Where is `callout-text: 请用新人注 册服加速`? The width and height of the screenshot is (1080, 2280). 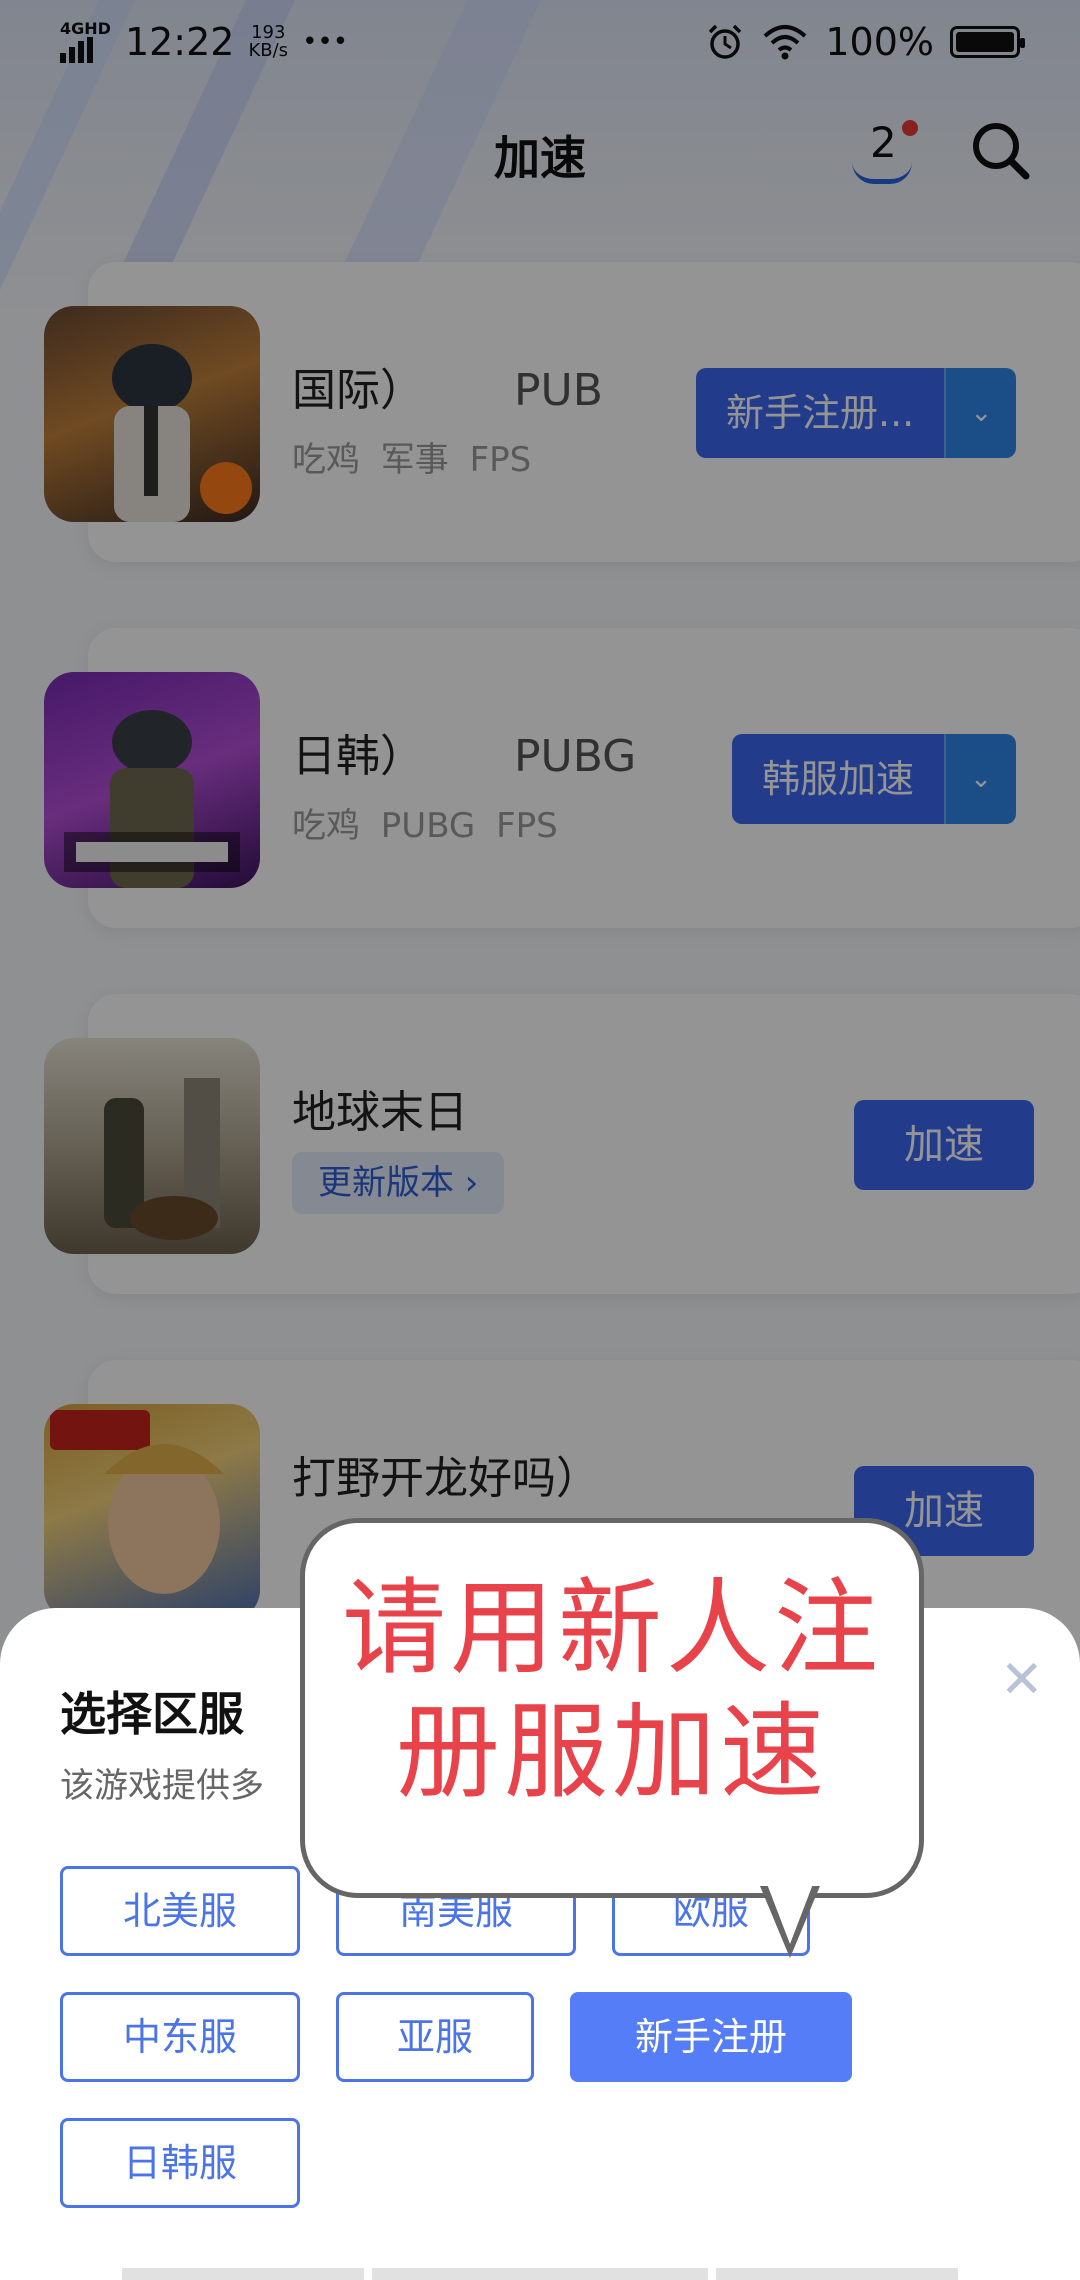 callout-text: 请用新人注 册服加速 is located at coordinates (611, 1690).